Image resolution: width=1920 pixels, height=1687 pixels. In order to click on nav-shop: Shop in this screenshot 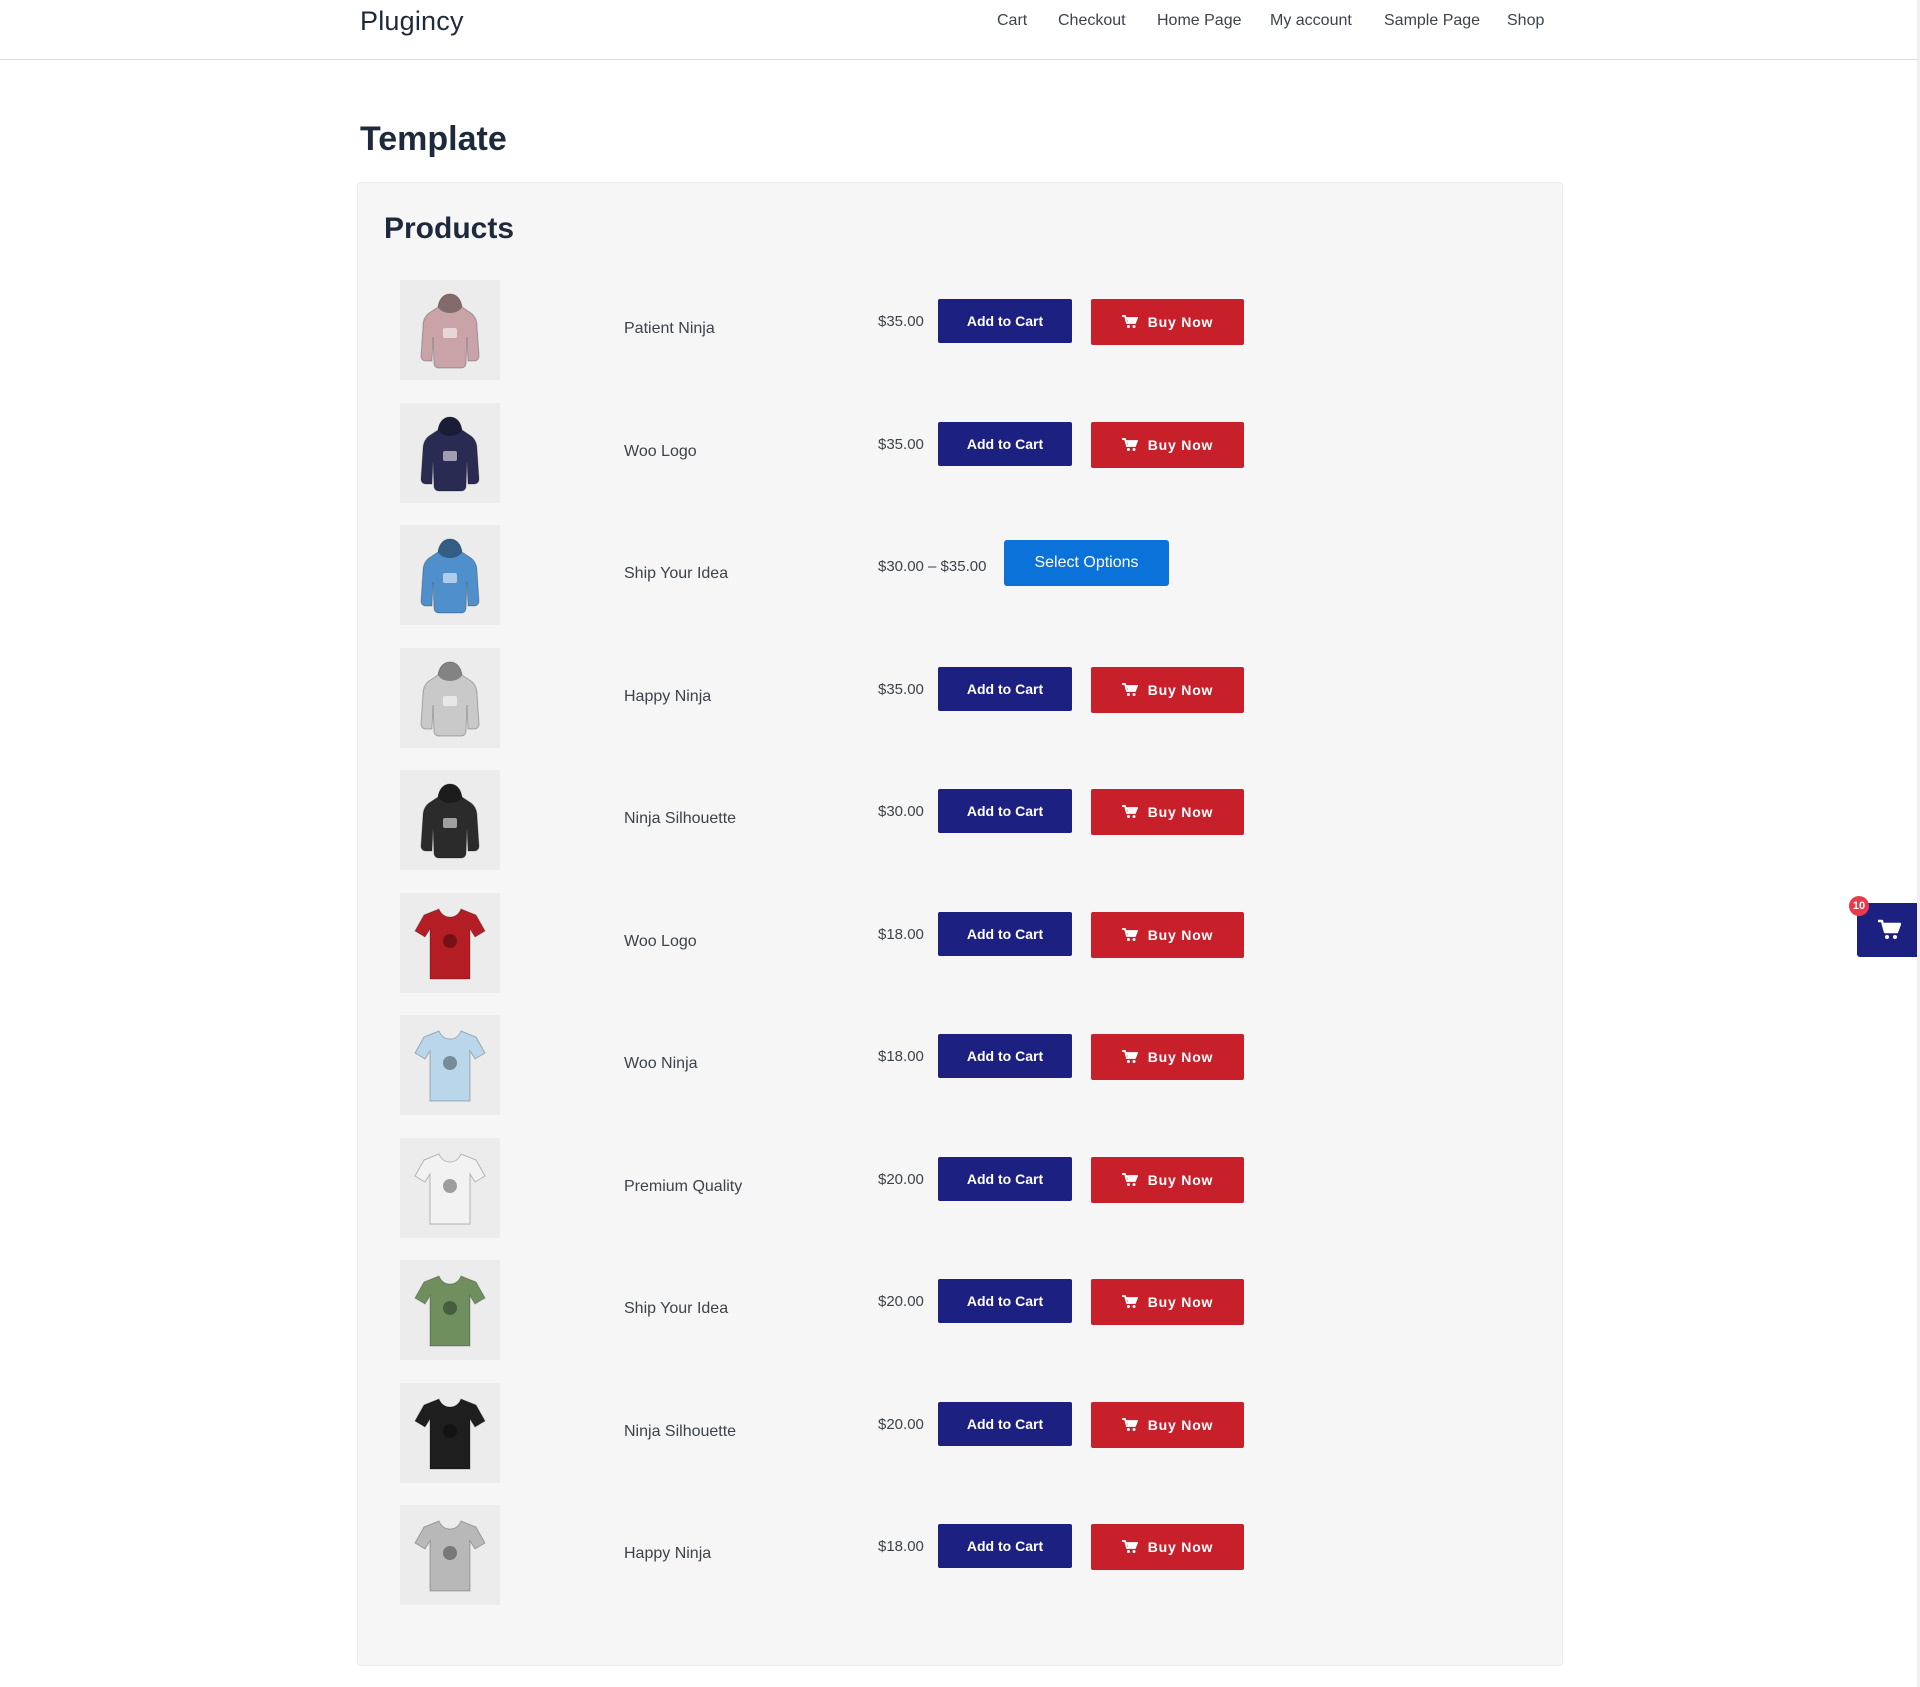, I will do `click(1525, 21)`.